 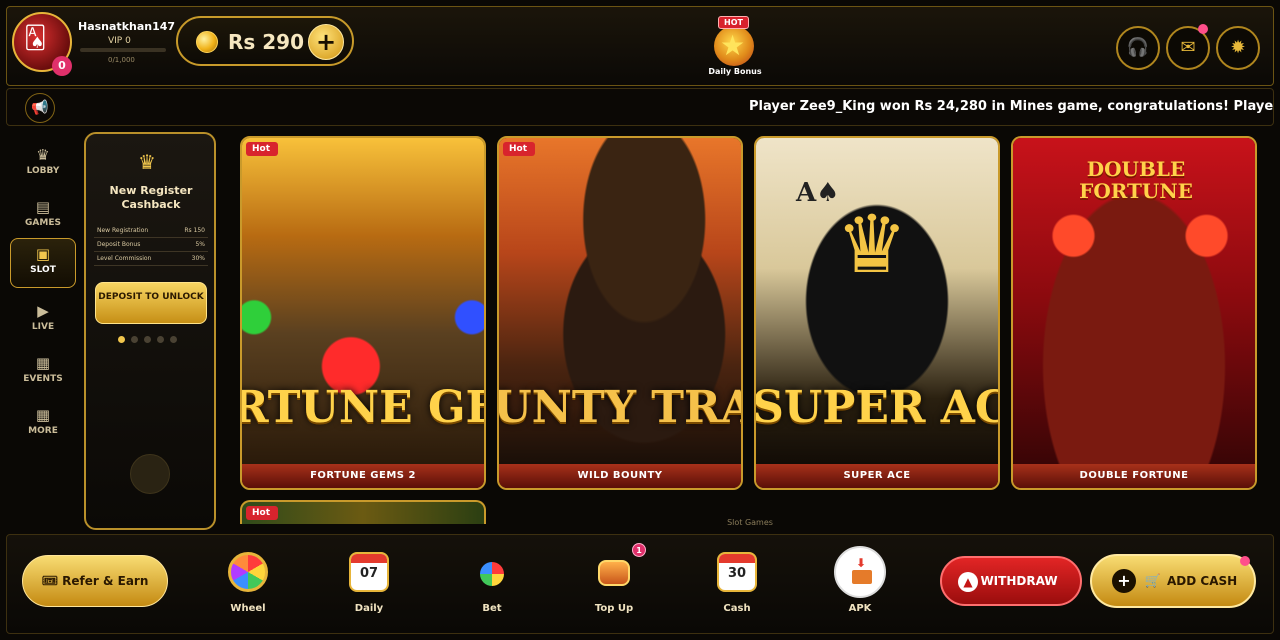 I want to click on game-card-super-ace: A♠ ♛ SUPER AC SUPER ACE, so click(x=877, y=313).